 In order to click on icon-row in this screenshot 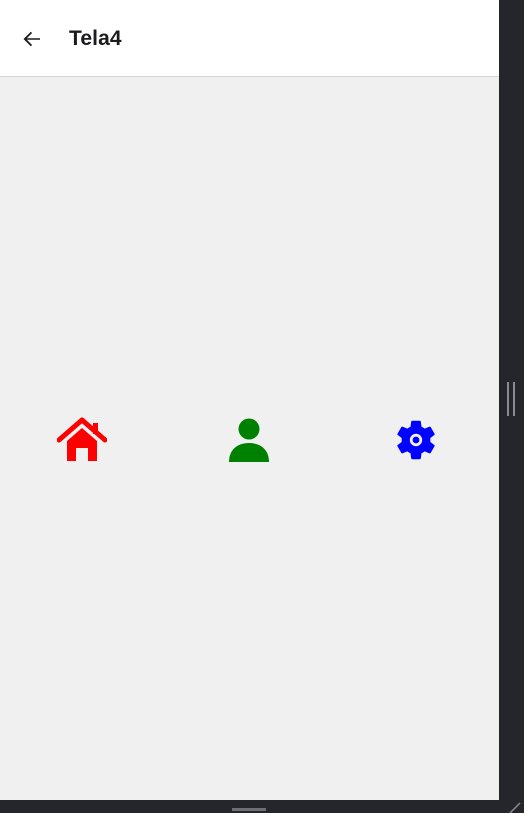, I will do `click(249, 440)`.